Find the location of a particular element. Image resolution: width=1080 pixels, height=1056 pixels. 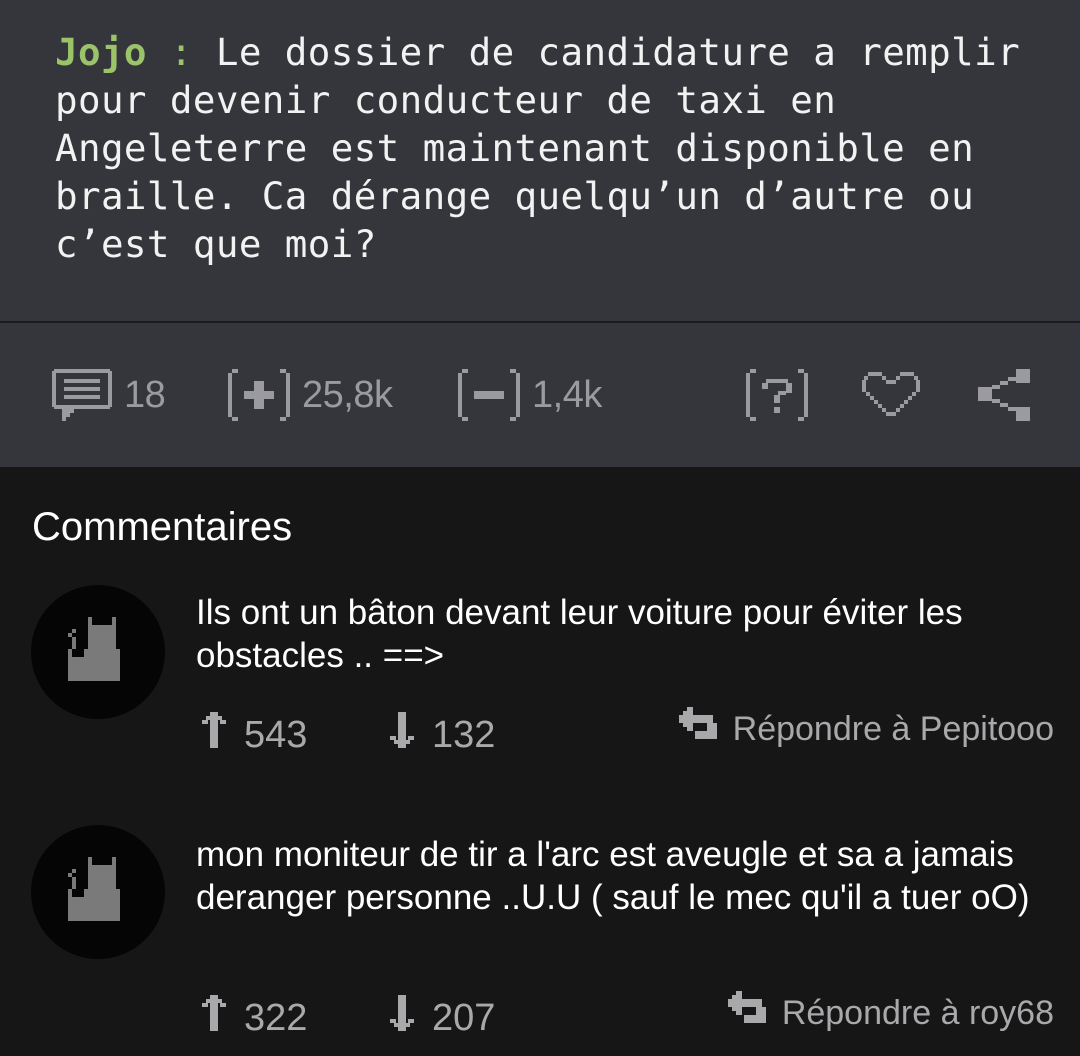

comment-upvote-button: 322 is located at coordinates (253, 1018).